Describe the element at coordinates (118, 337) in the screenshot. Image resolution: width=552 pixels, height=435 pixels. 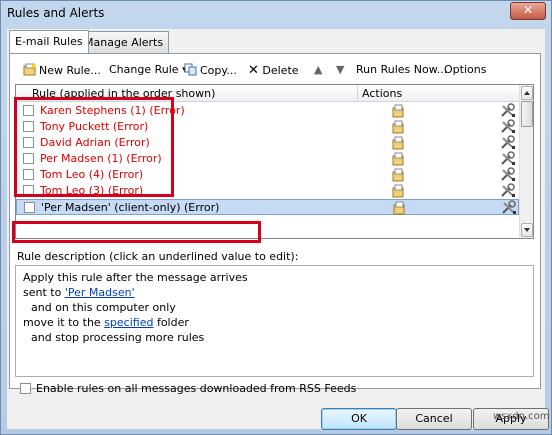
I see `desc-line-5: and stop processing more rules` at that location.